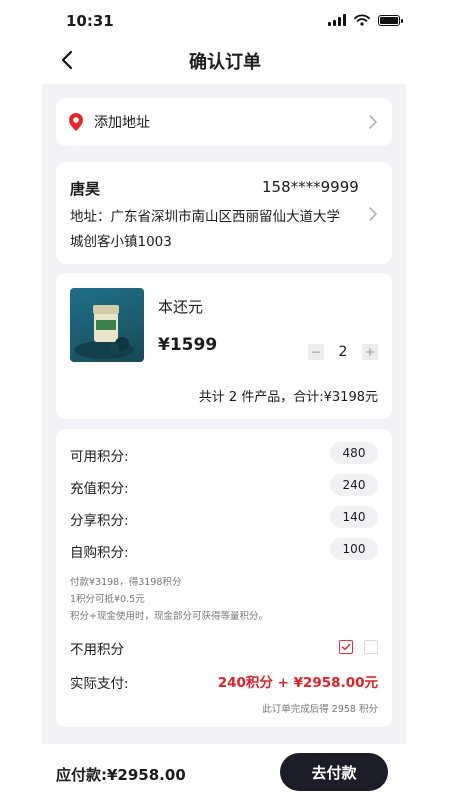 The width and height of the screenshot is (450, 800). Describe the element at coordinates (121, 775) in the screenshot. I see `amount-due: 应付款:¥2958.00` at that location.